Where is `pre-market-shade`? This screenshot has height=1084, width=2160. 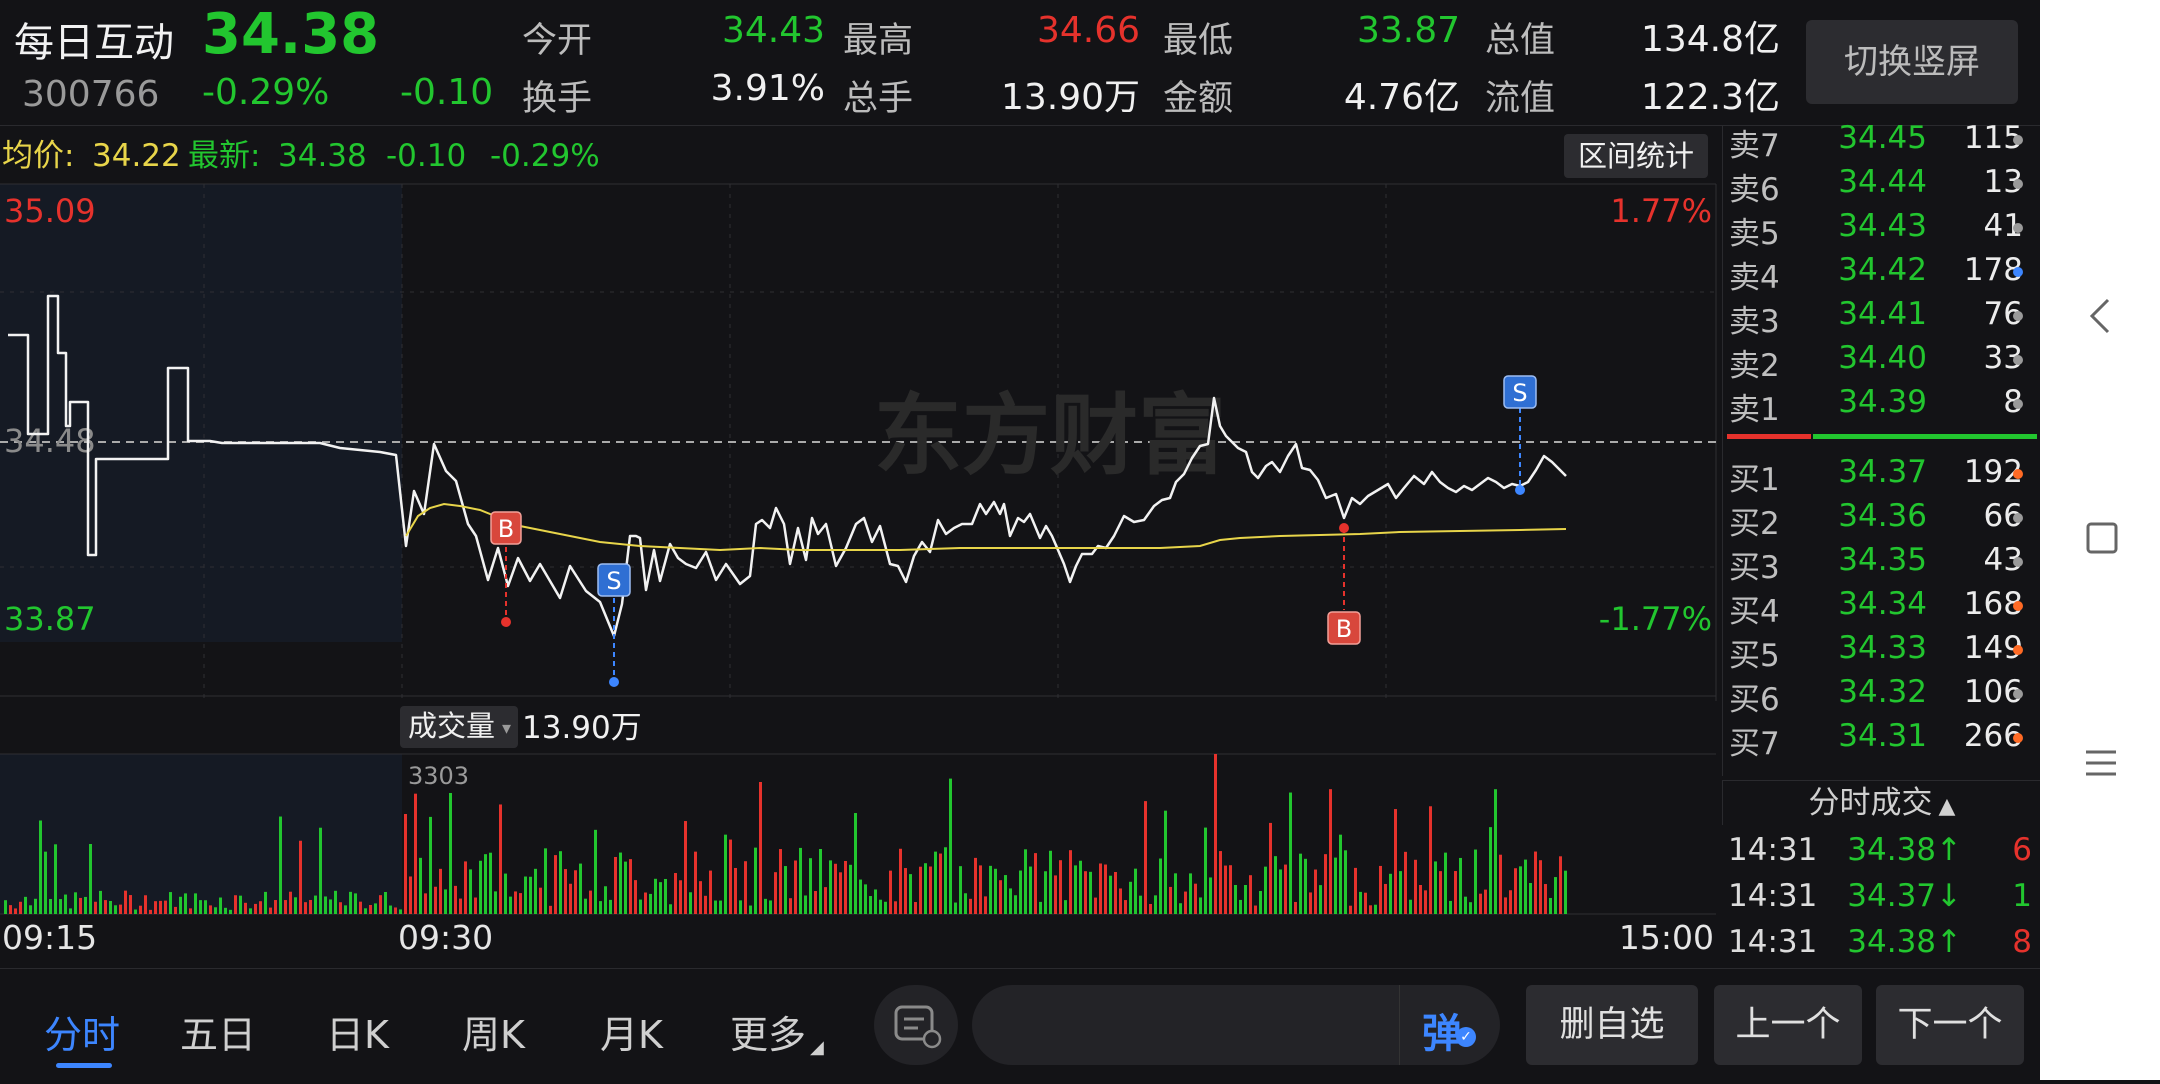
pre-market-shade is located at coordinates (201, 413).